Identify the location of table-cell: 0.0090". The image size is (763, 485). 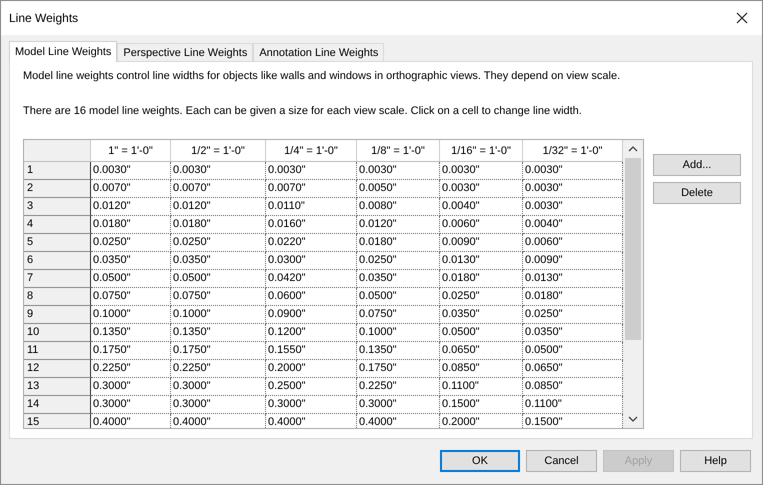
(481, 243).